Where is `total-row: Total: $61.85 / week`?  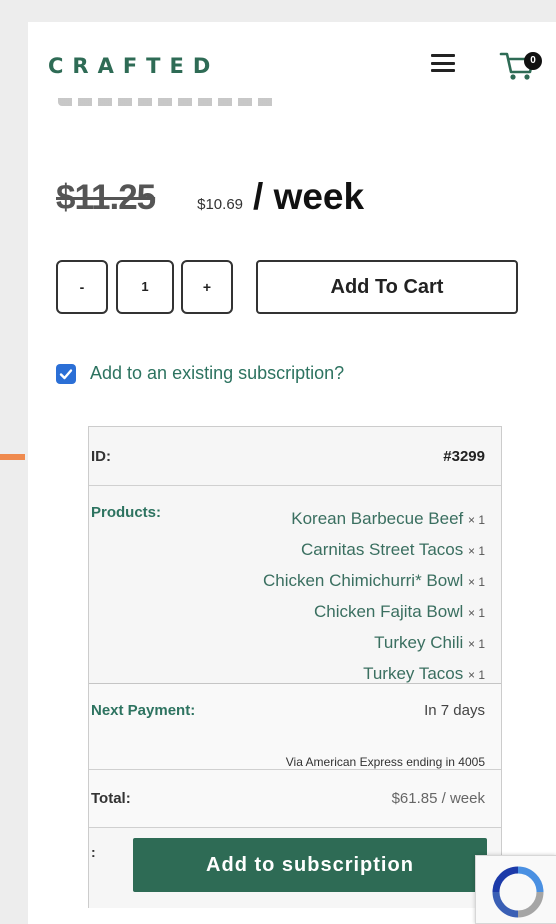 total-row: Total: $61.85 / week is located at coordinates (295, 799).